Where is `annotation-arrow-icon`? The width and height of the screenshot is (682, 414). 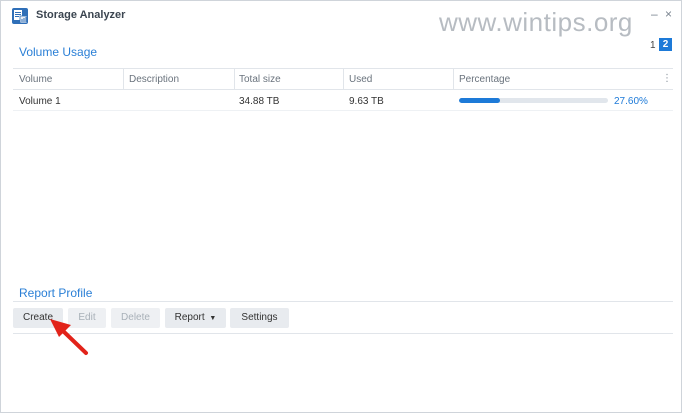
annotation-arrow-icon is located at coordinates (69, 337).